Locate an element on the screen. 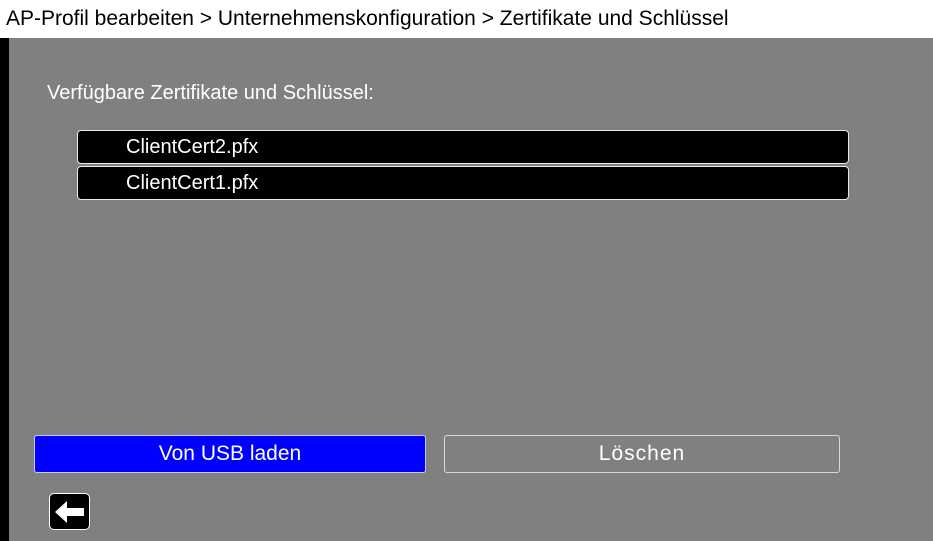  certificate-item-clientcert2: ClientCert2.pfx is located at coordinates (463, 147).